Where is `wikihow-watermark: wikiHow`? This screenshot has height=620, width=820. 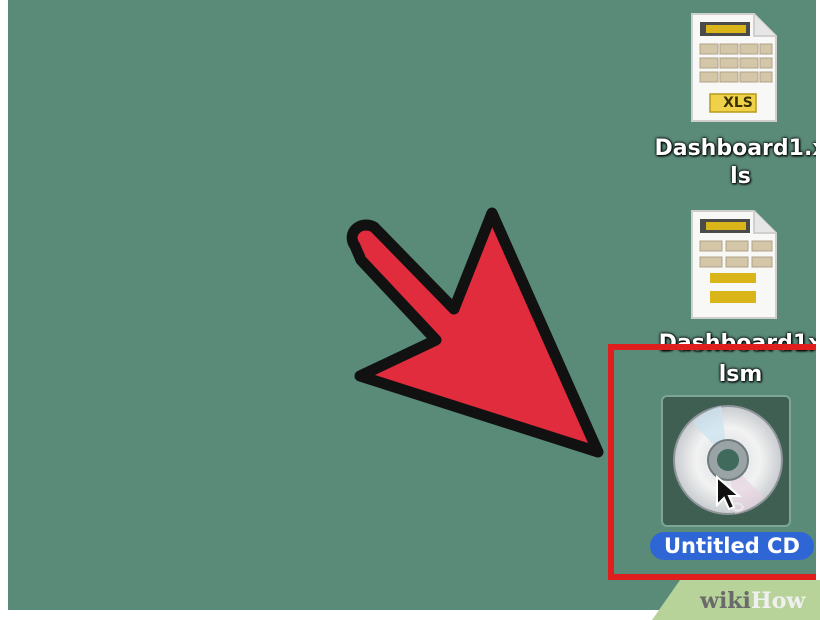 wikihow-watermark: wikiHow is located at coordinates (736, 600).